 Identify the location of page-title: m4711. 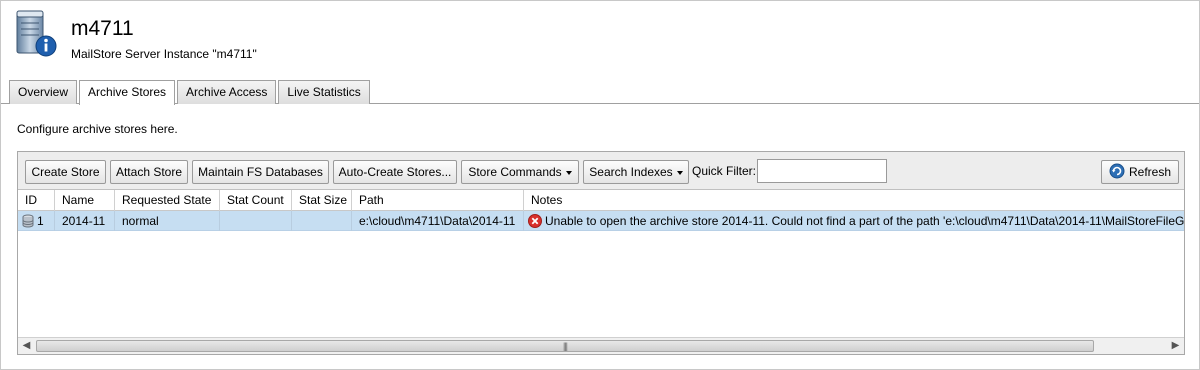
(102, 28).